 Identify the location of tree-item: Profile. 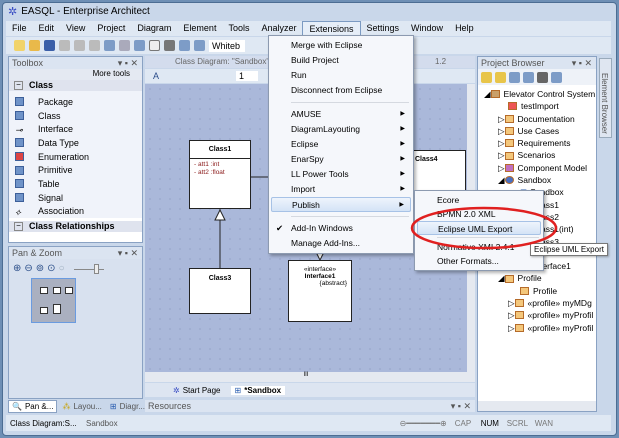
(537, 291).